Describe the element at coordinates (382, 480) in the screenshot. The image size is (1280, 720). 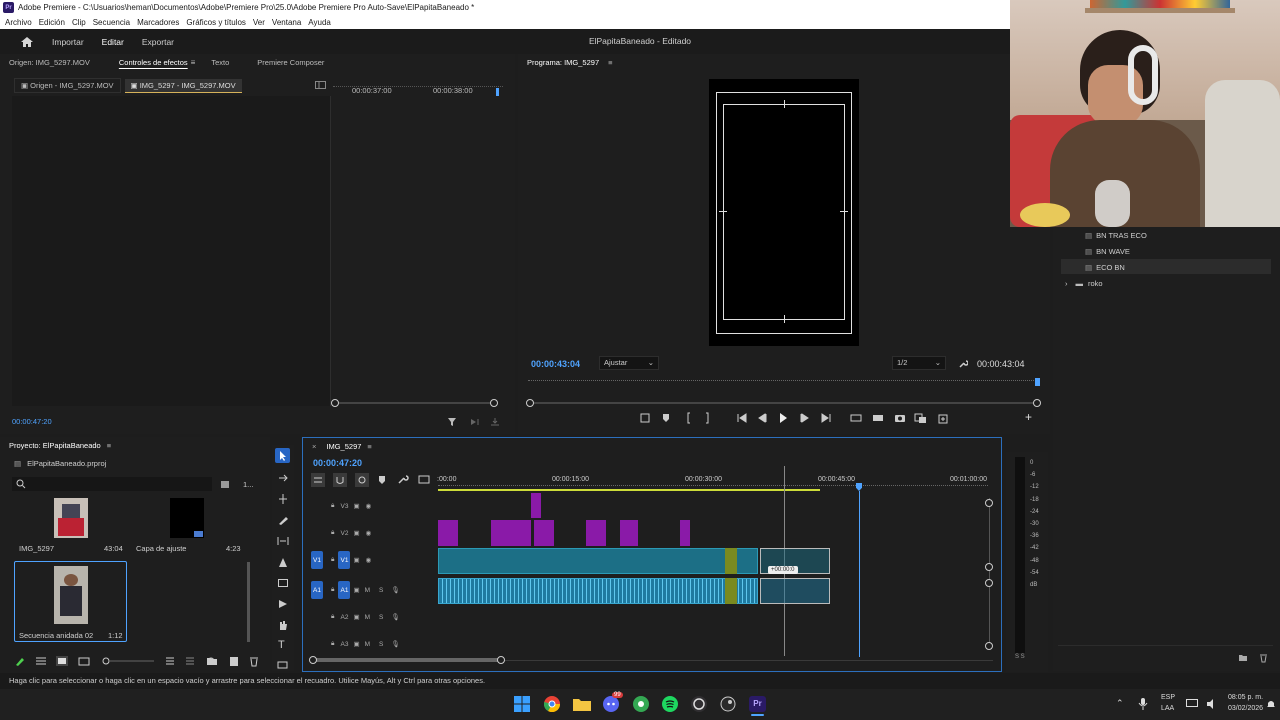
I see `add-marker-icon` at that location.